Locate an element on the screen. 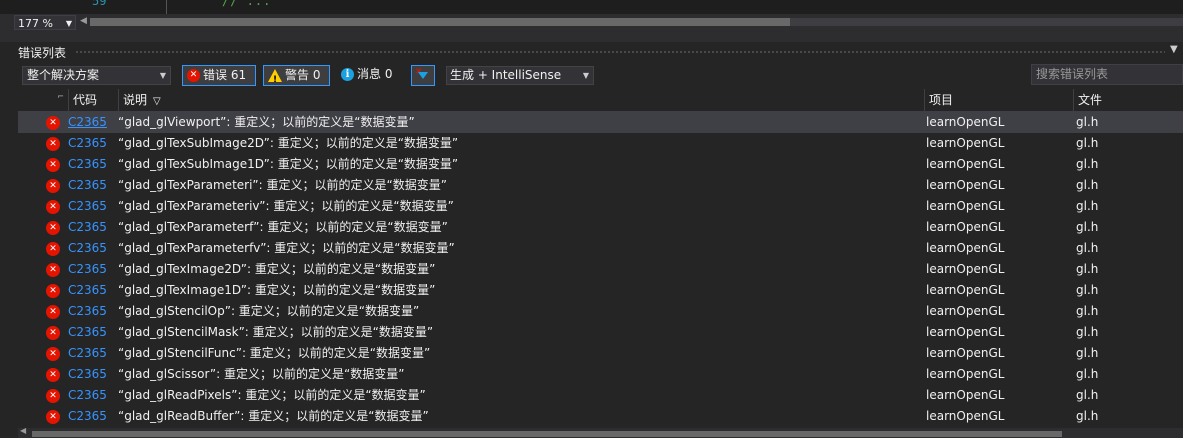 The height and width of the screenshot is (438, 1183). error-description: “glad_glTexSubImage1D”: 重定义；以前的定义是“数据变量” is located at coordinates (288, 164).